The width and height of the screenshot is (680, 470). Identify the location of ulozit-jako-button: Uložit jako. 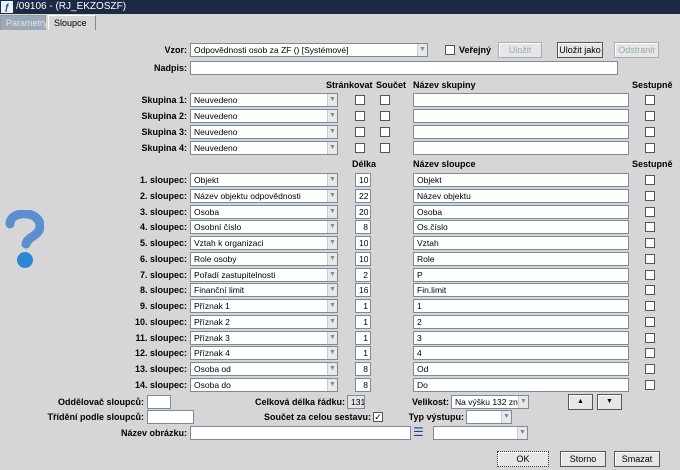
(580, 50).